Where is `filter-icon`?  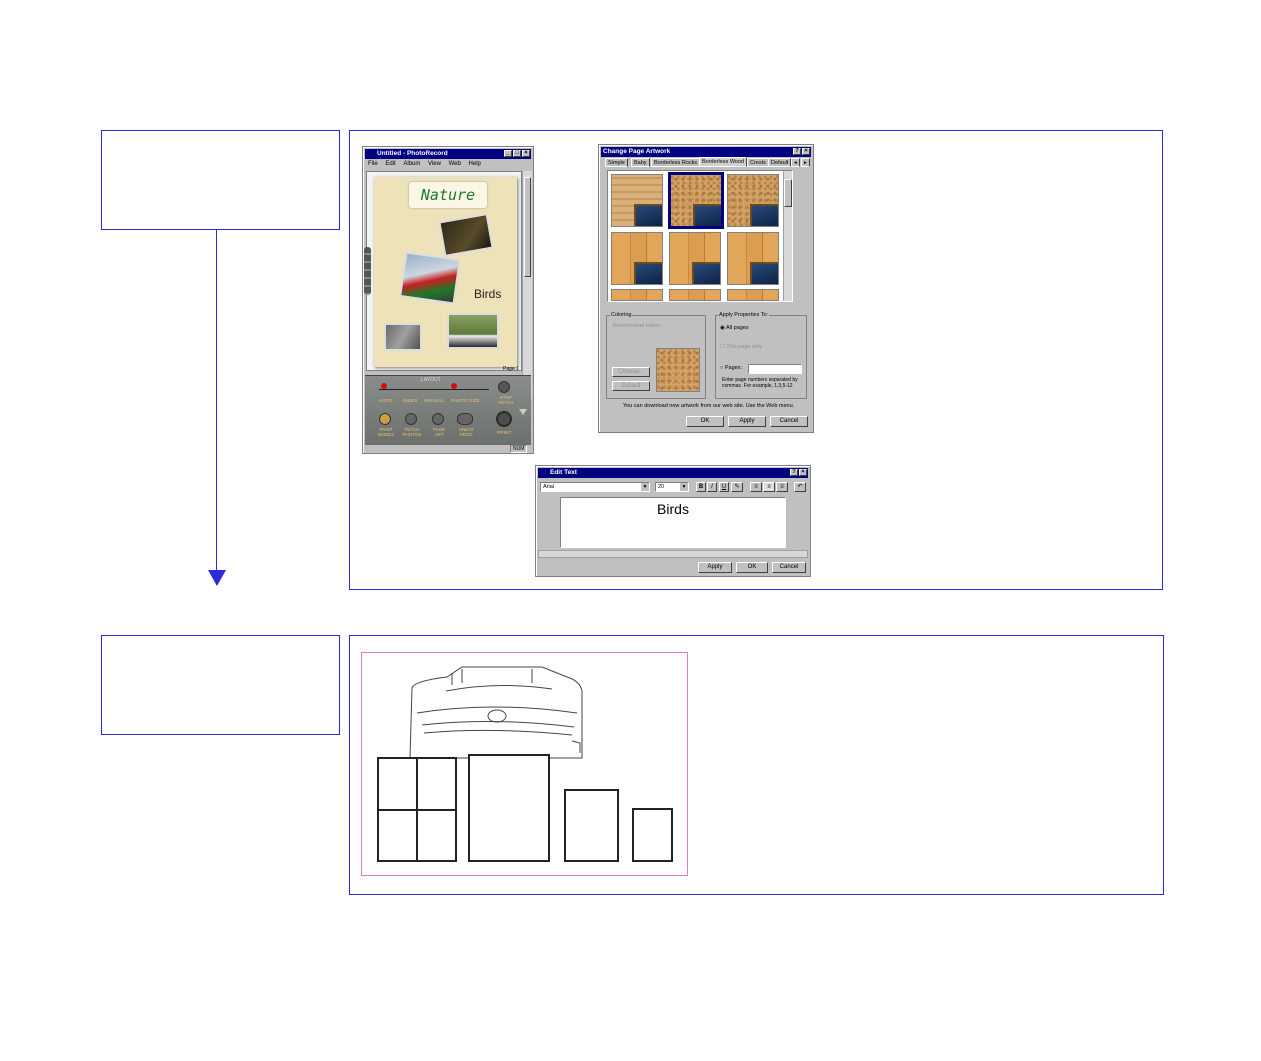 filter-icon is located at coordinates (523, 412).